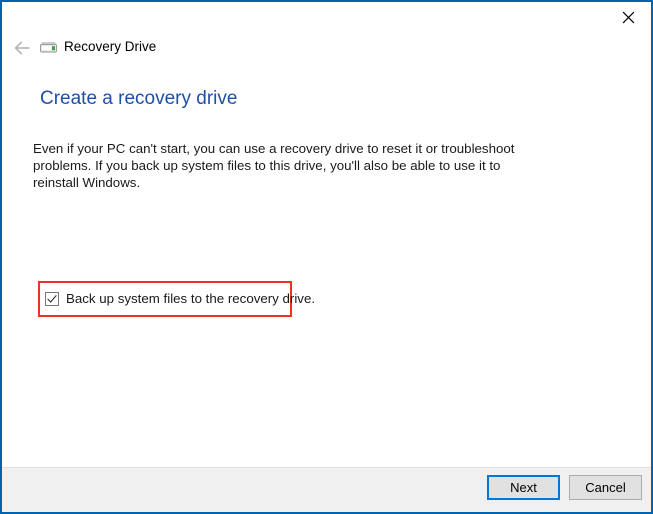  I want to click on recovery-drive-icon, so click(48, 48).